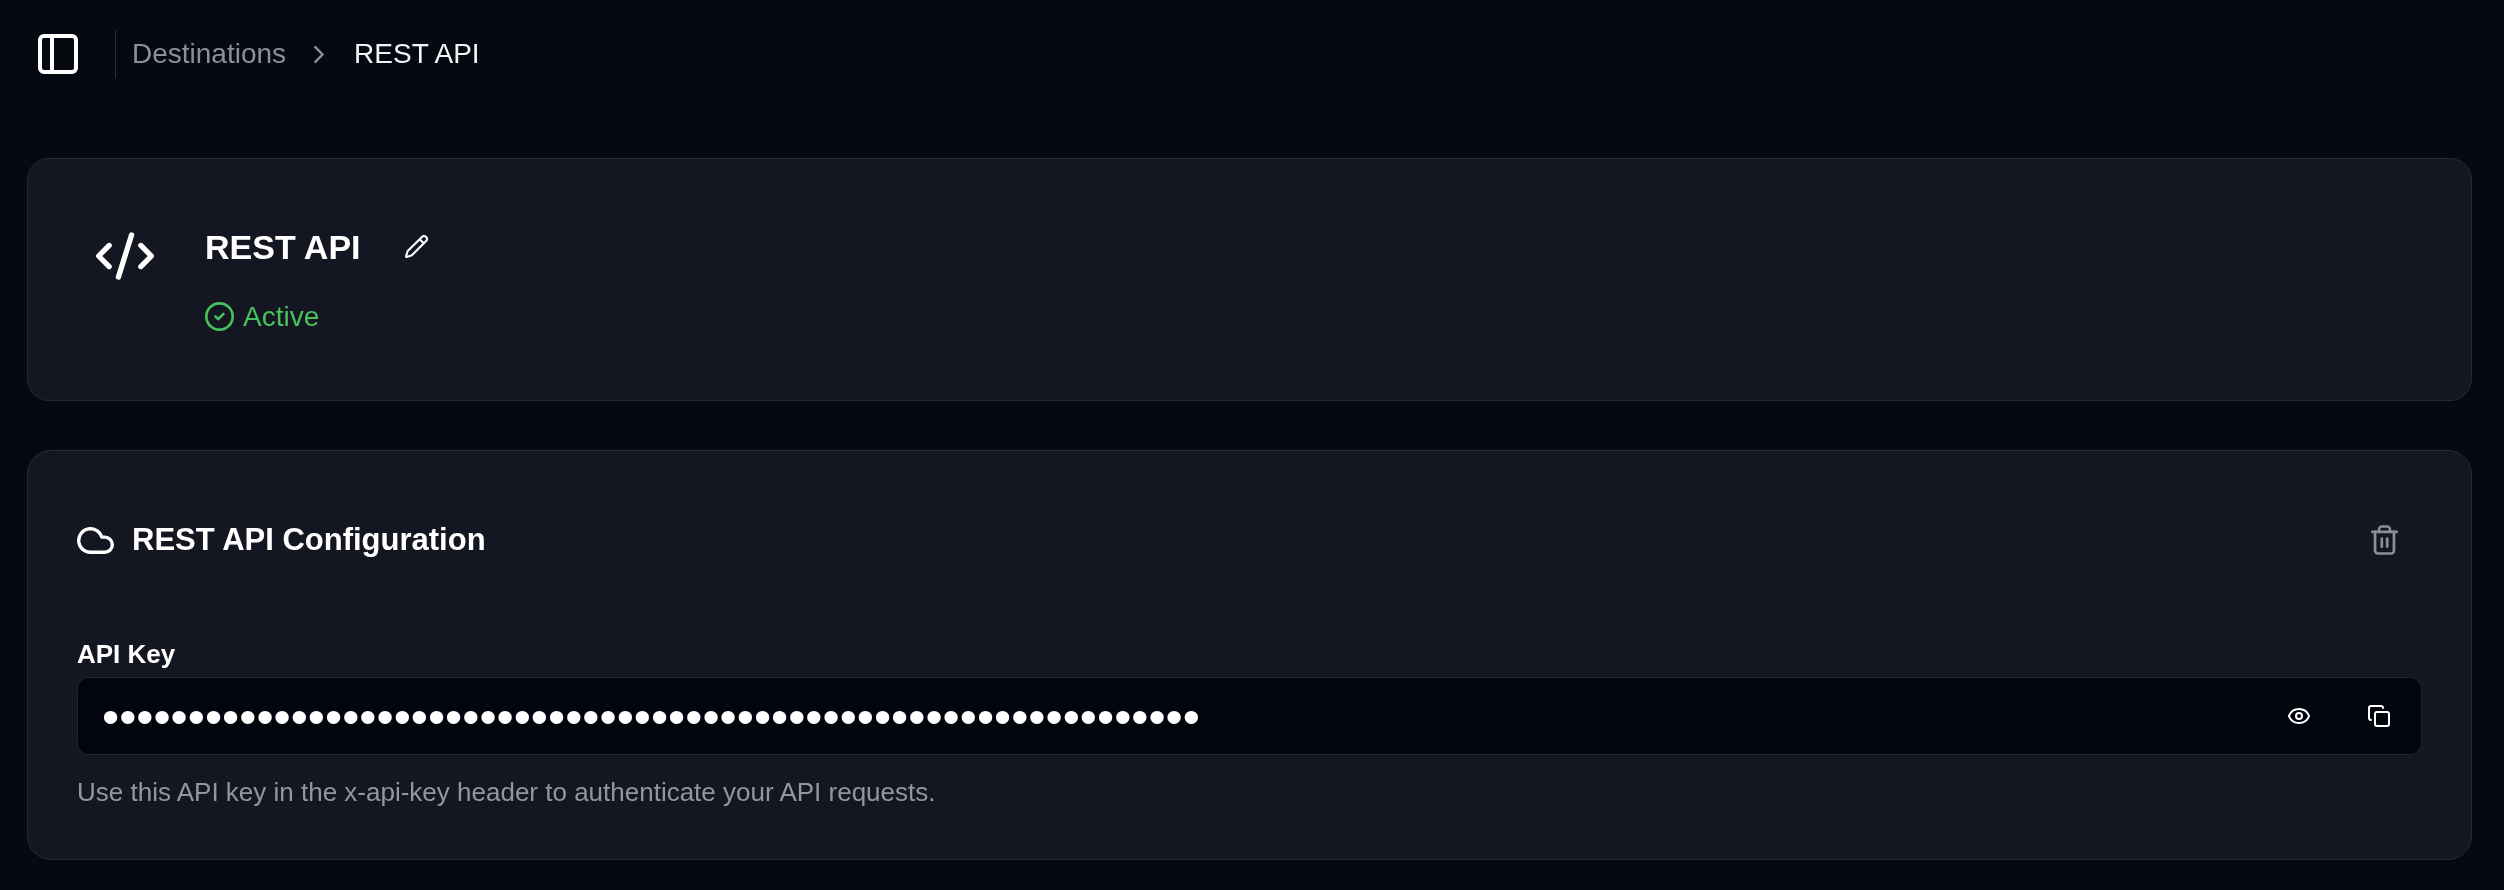 This screenshot has height=890, width=2504. Describe the element at coordinates (125, 255) in the screenshot. I see `code-icon` at that location.